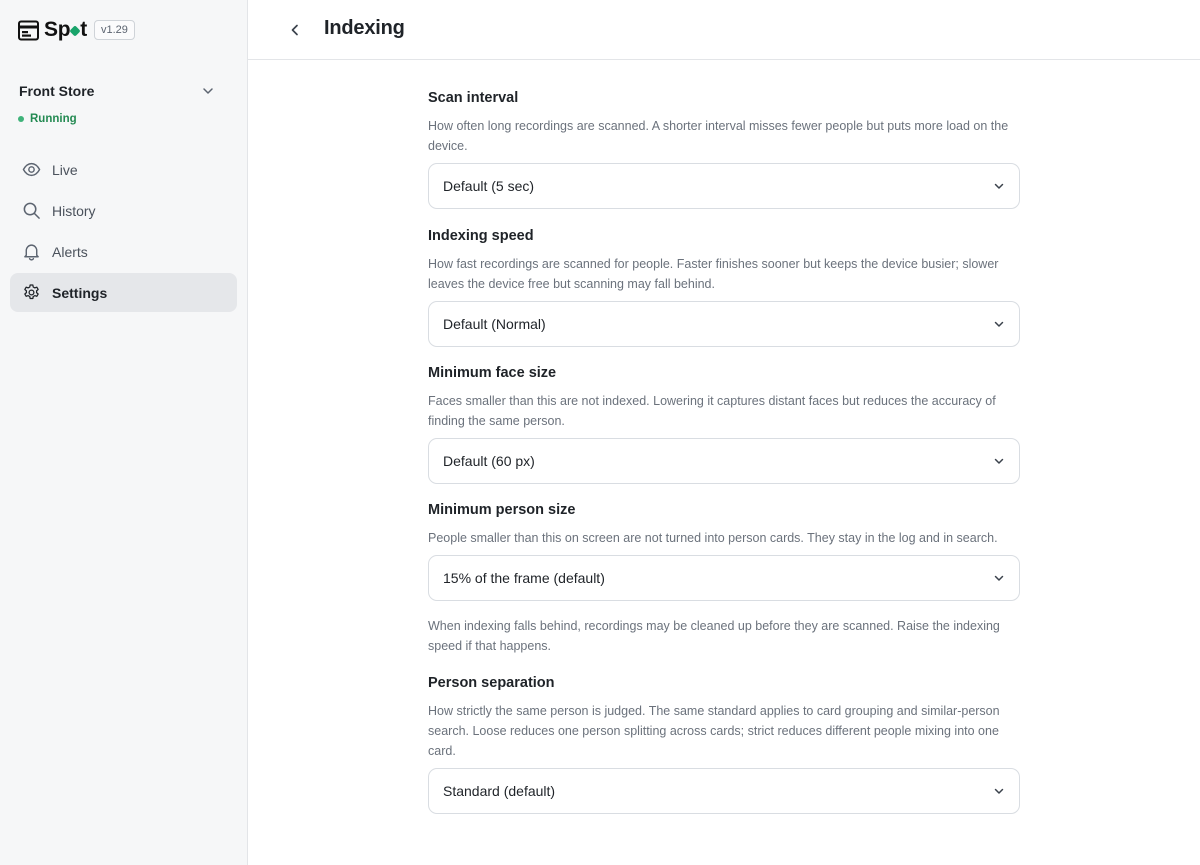 The width and height of the screenshot is (1200, 865). What do you see at coordinates (524, 578) in the screenshot?
I see `min-person-size-value: 15% of the frame (default)` at bounding box center [524, 578].